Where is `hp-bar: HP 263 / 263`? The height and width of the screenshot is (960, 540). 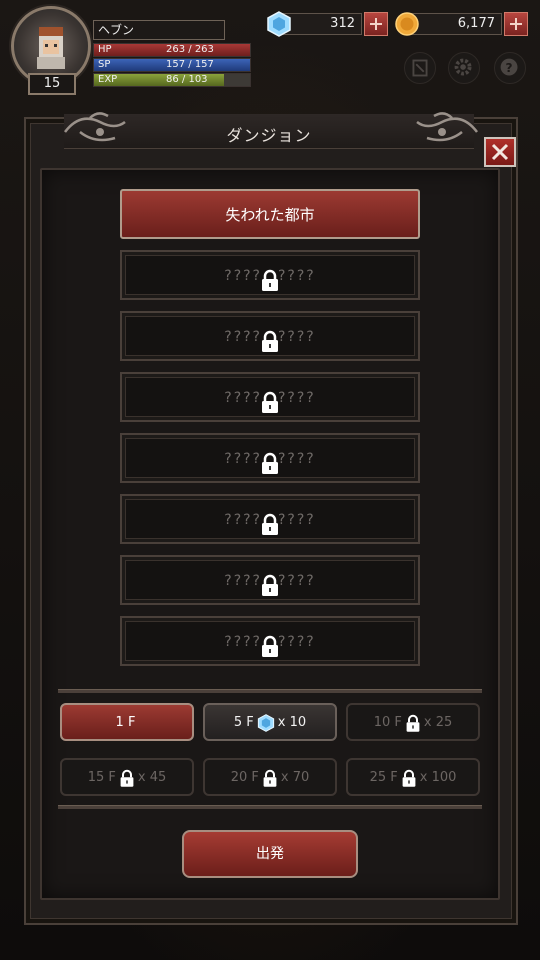
hp-bar: HP 263 / 263 is located at coordinates (172, 50).